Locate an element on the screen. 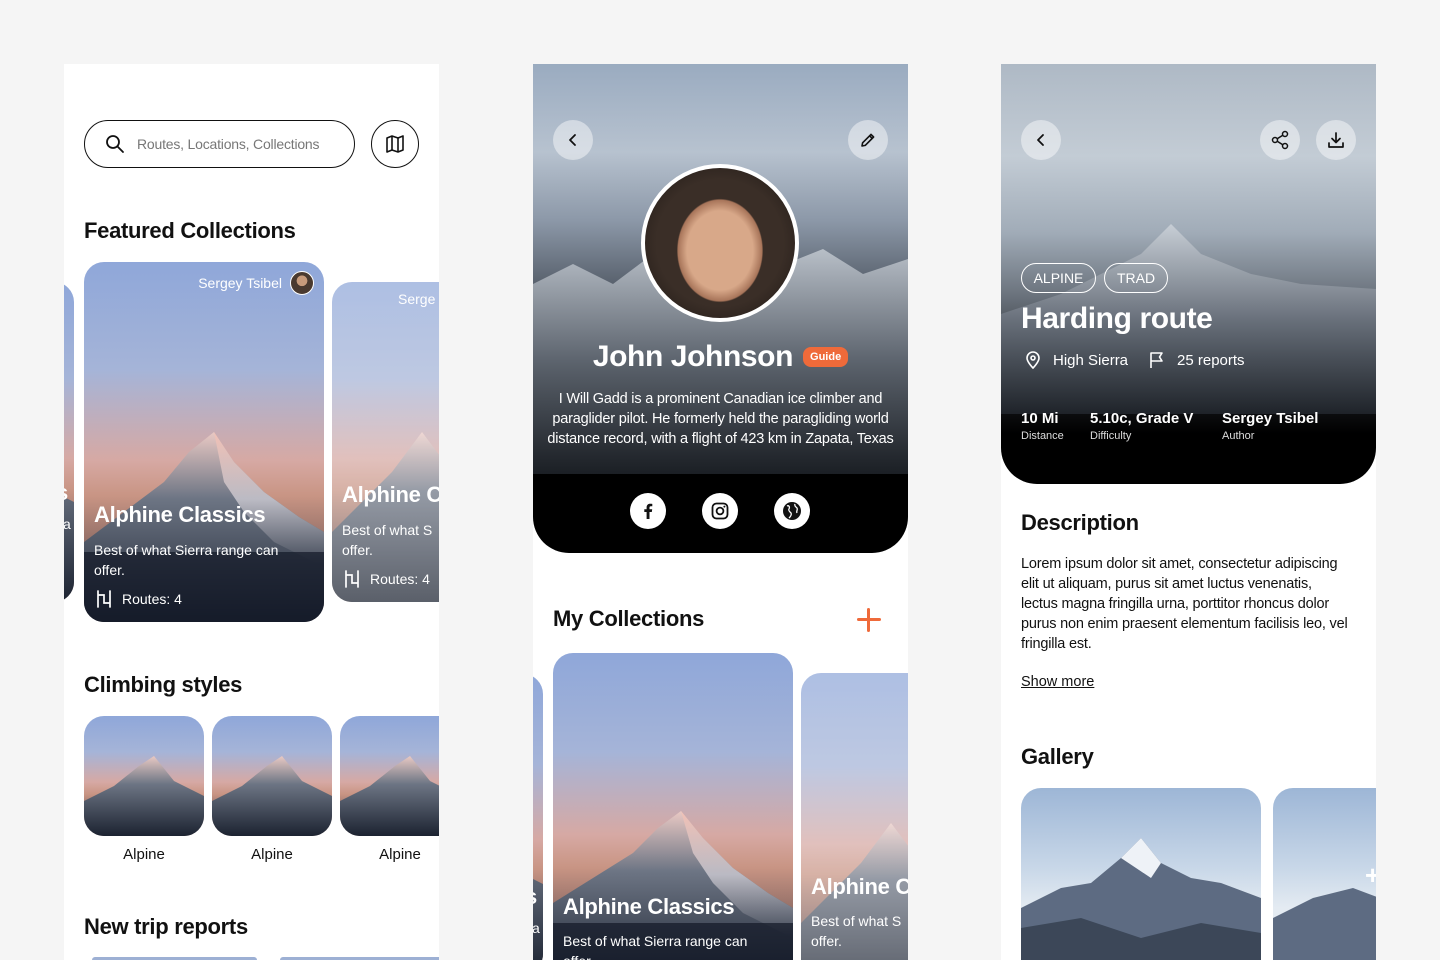 Image resolution: width=1440 pixels, height=960 pixels. description-title: Description is located at coordinates (1080, 522).